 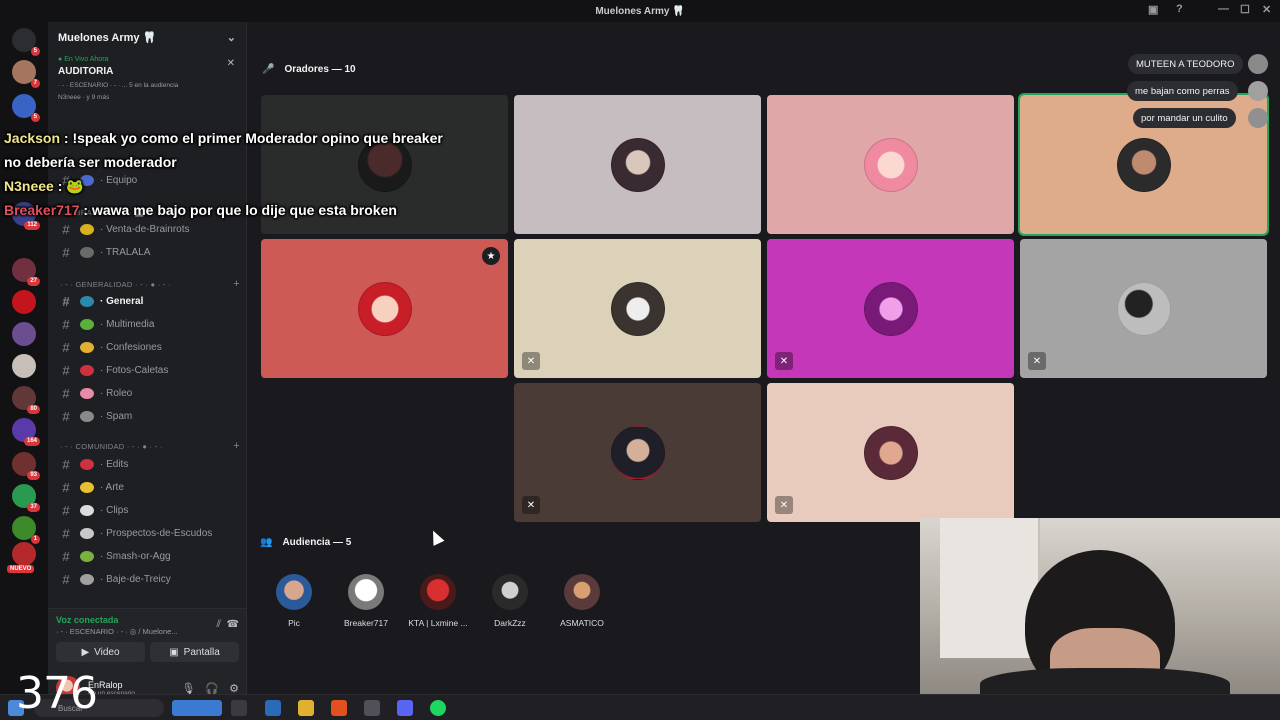 What do you see at coordinates (148, 556) in the screenshot?
I see `channel-item: # · Smash-or-Agg` at bounding box center [148, 556].